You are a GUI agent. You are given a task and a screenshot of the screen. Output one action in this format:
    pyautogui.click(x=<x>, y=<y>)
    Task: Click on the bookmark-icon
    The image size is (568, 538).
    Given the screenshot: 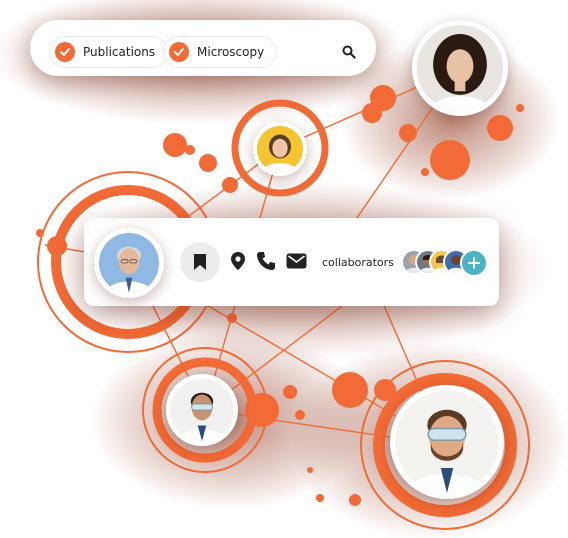 What is the action you would take?
    pyautogui.click(x=200, y=262)
    